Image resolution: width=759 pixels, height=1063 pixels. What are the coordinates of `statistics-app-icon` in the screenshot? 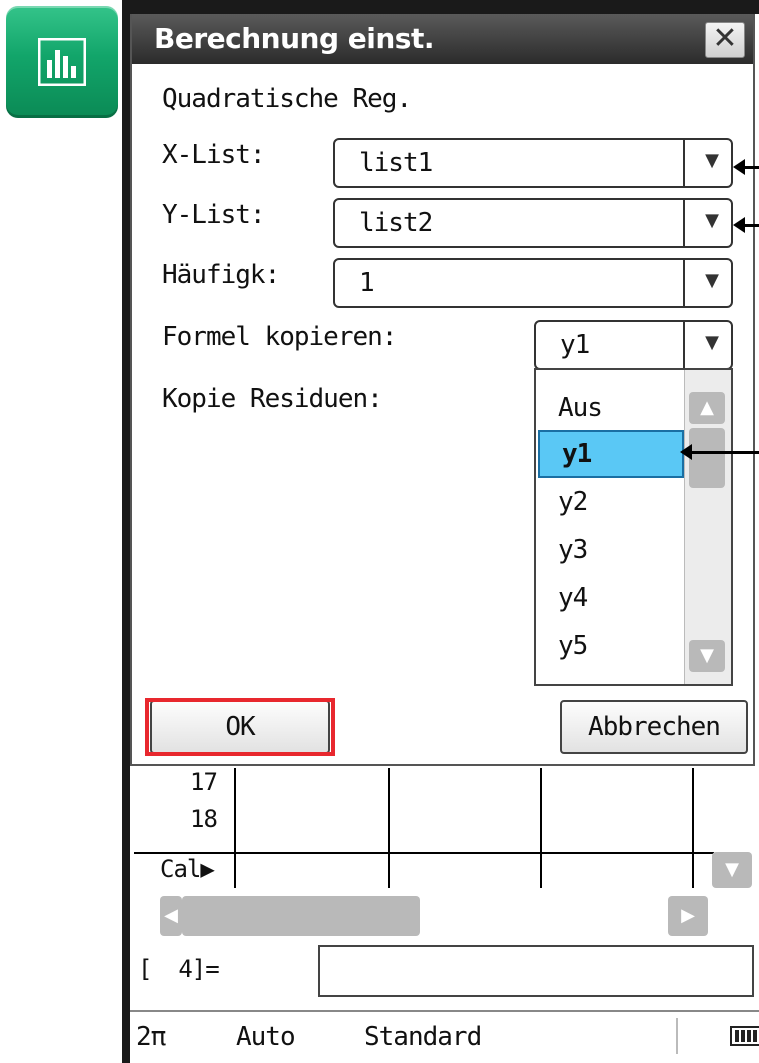 It's located at (62, 62).